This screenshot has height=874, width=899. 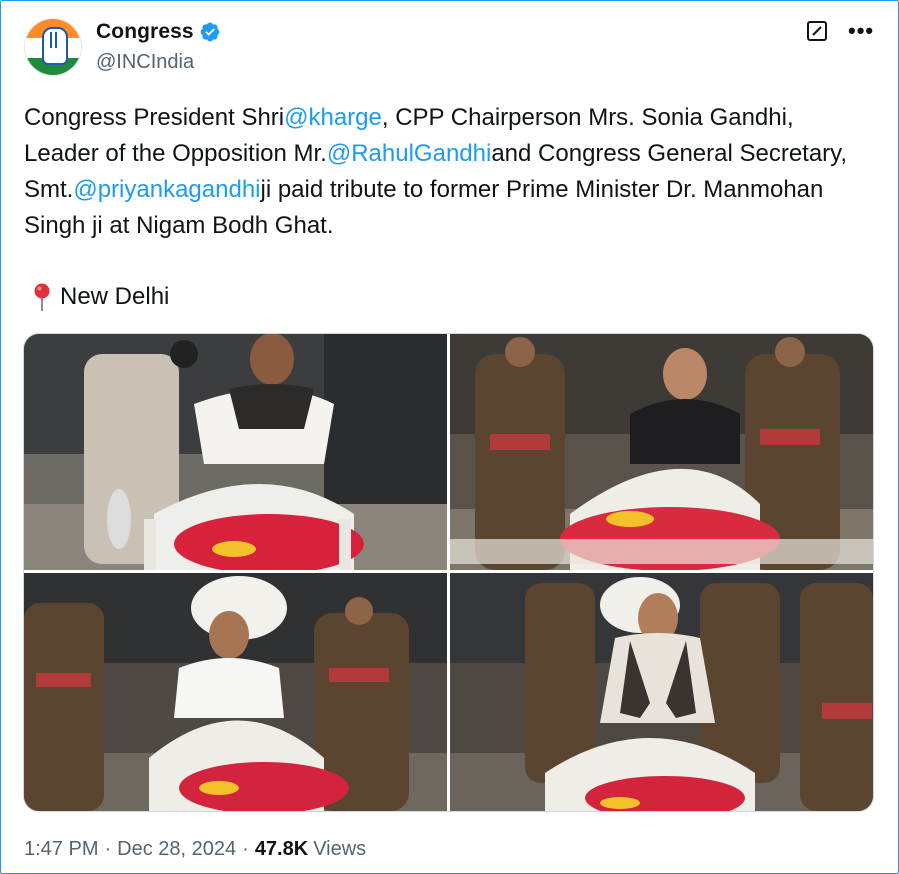 I want to click on verified-badge-icon, so click(x=210, y=32).